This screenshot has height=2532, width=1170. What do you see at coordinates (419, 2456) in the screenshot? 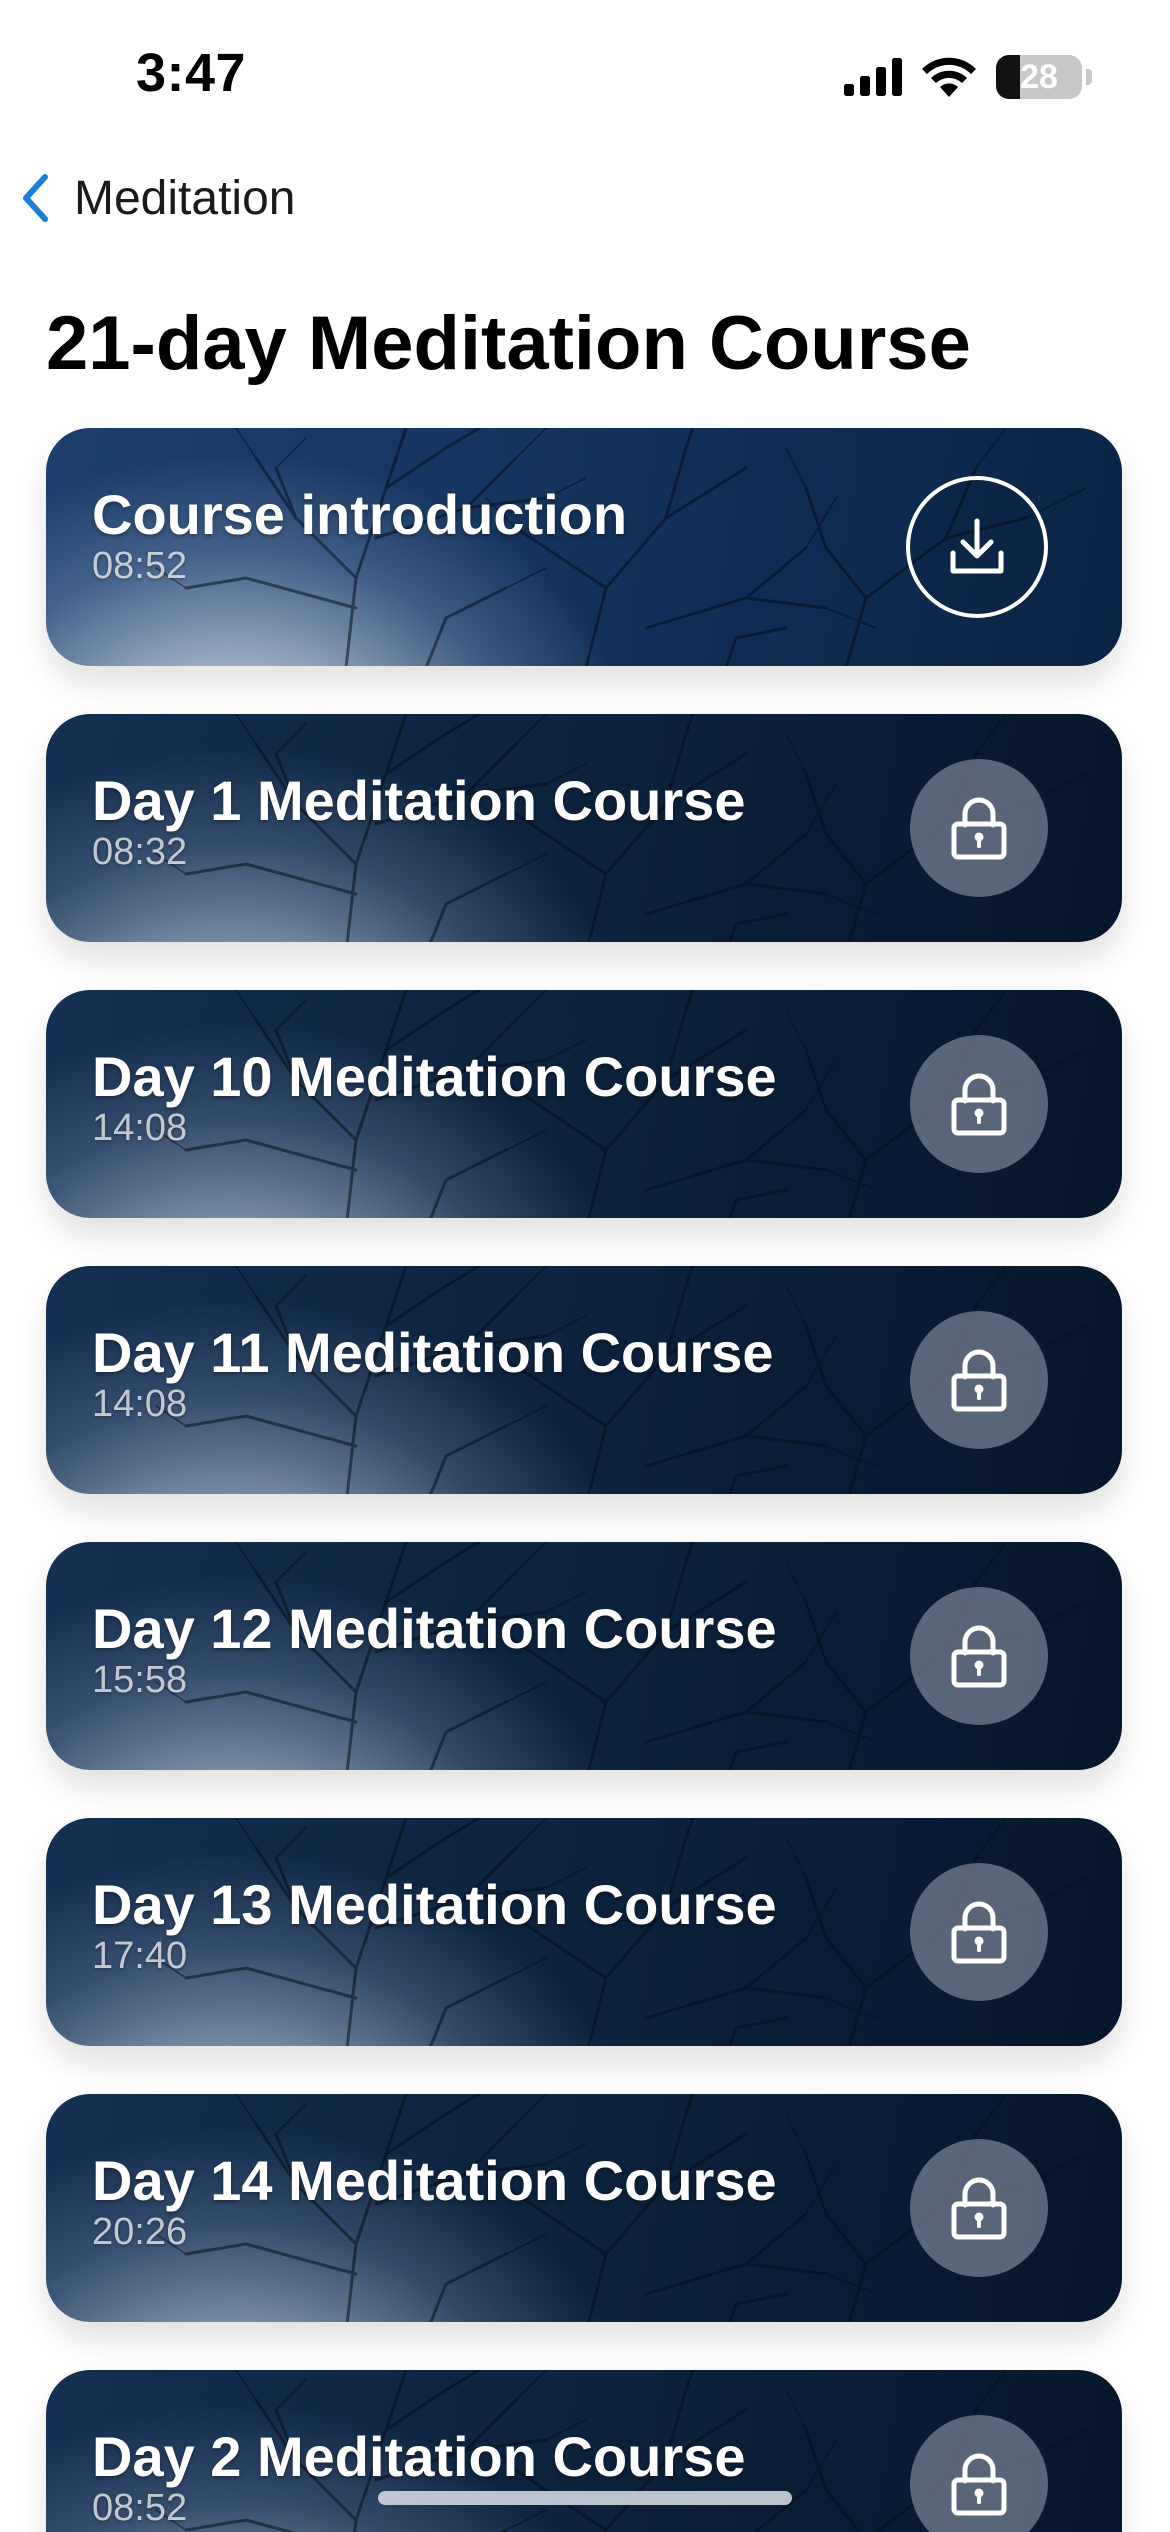
I see `course-title: Day 2 Meditation Course` at bounding box center [419, 2456].